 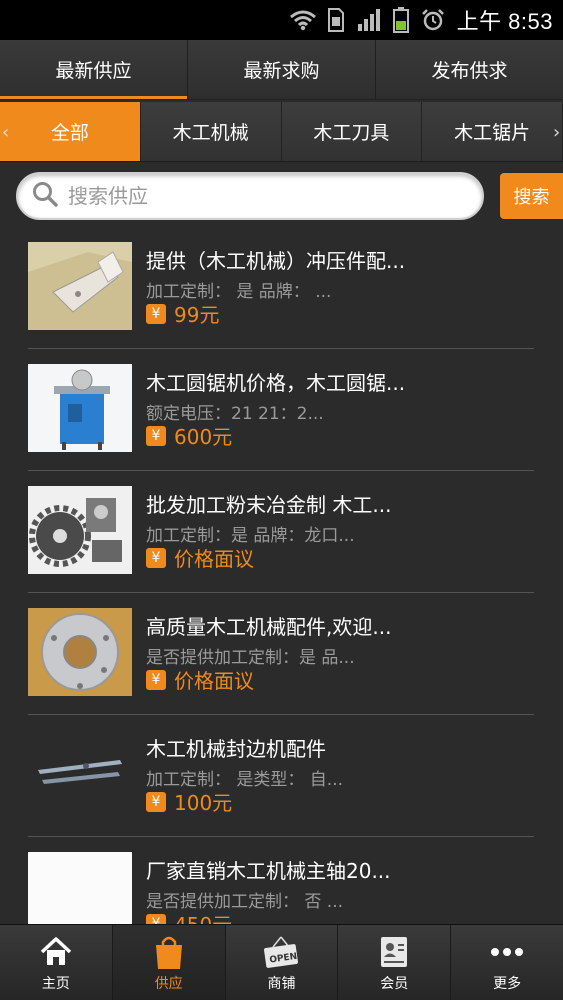 What do you see at coordinates (281, 20) in the screenshot?
I see `status-bar: 上午 8:53` at bounding box center [281, 20].